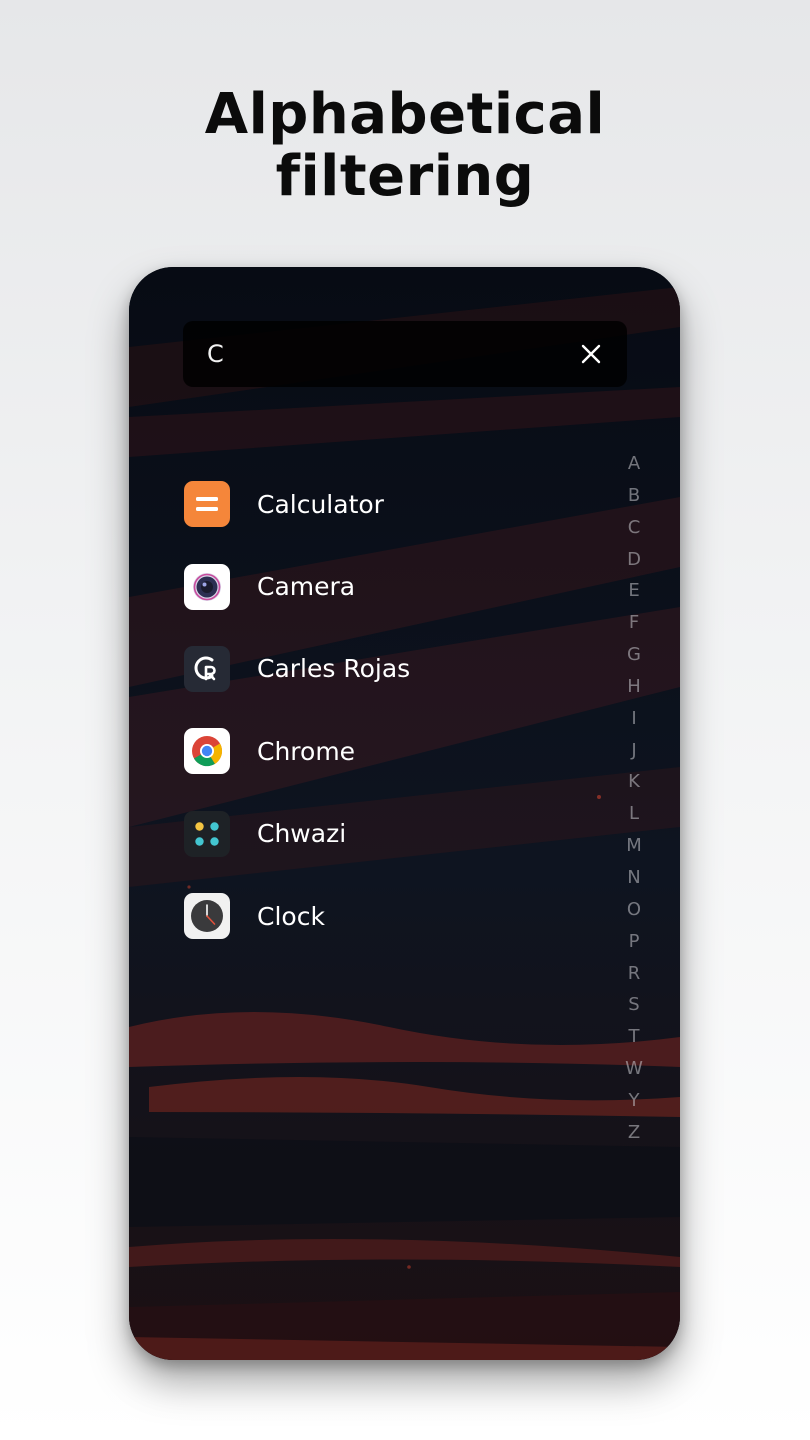 The image size is (810, 1440). What do you see at coordinates (634, 1037) in the screenshot?
I see `index-letter-t: T` at bounding box center [634, 1037].